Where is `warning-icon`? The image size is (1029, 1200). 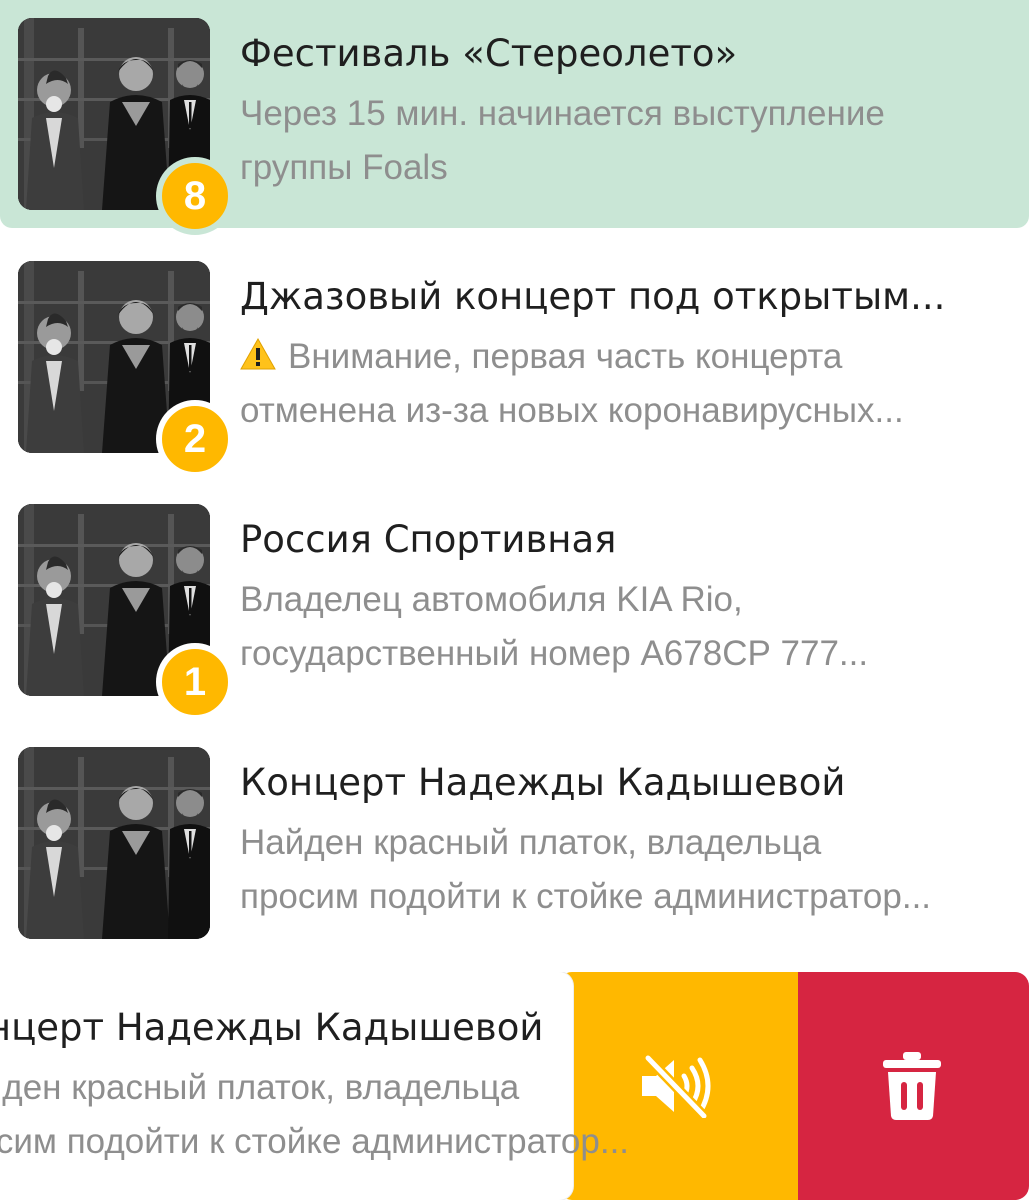 warning-icon is located at coordinates (258, 354).